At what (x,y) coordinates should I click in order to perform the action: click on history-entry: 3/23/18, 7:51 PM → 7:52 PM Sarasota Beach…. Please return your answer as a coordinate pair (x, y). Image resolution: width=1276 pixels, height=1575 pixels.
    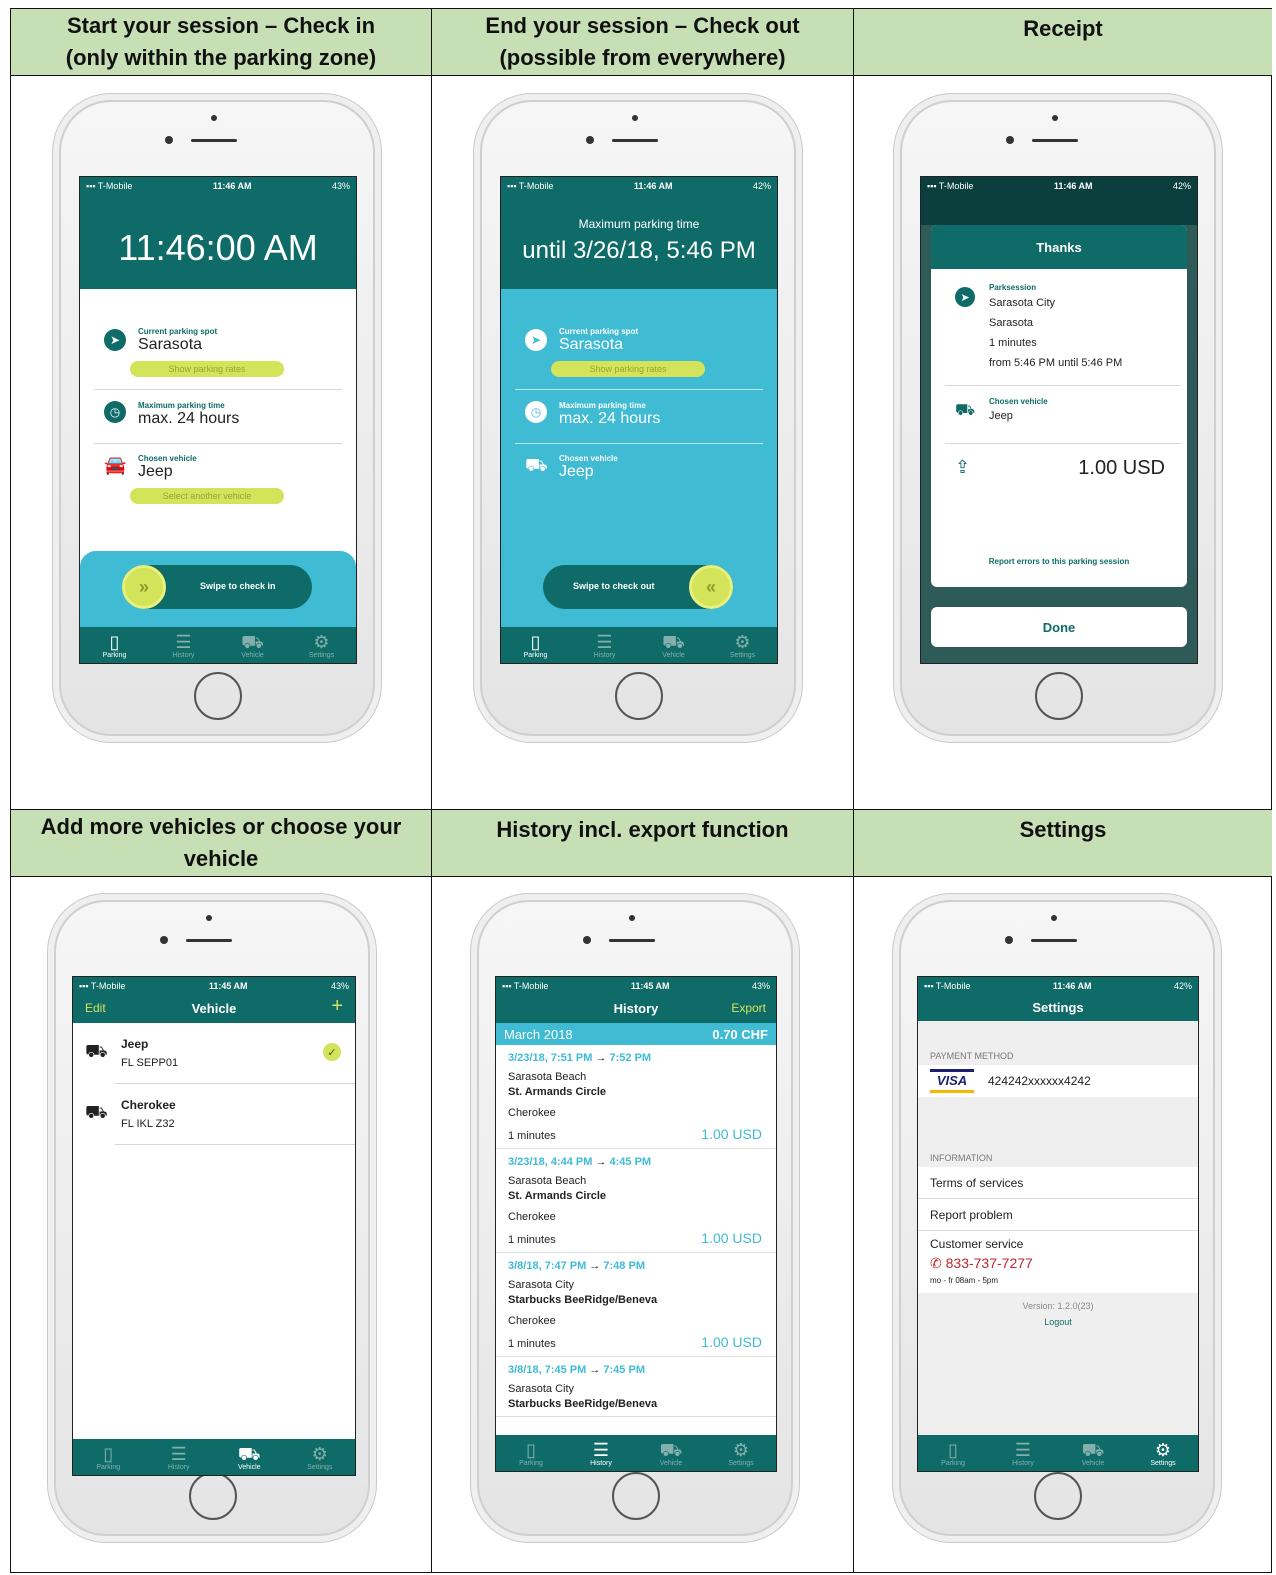
    Looking at the image, I should click on (636, 1097).